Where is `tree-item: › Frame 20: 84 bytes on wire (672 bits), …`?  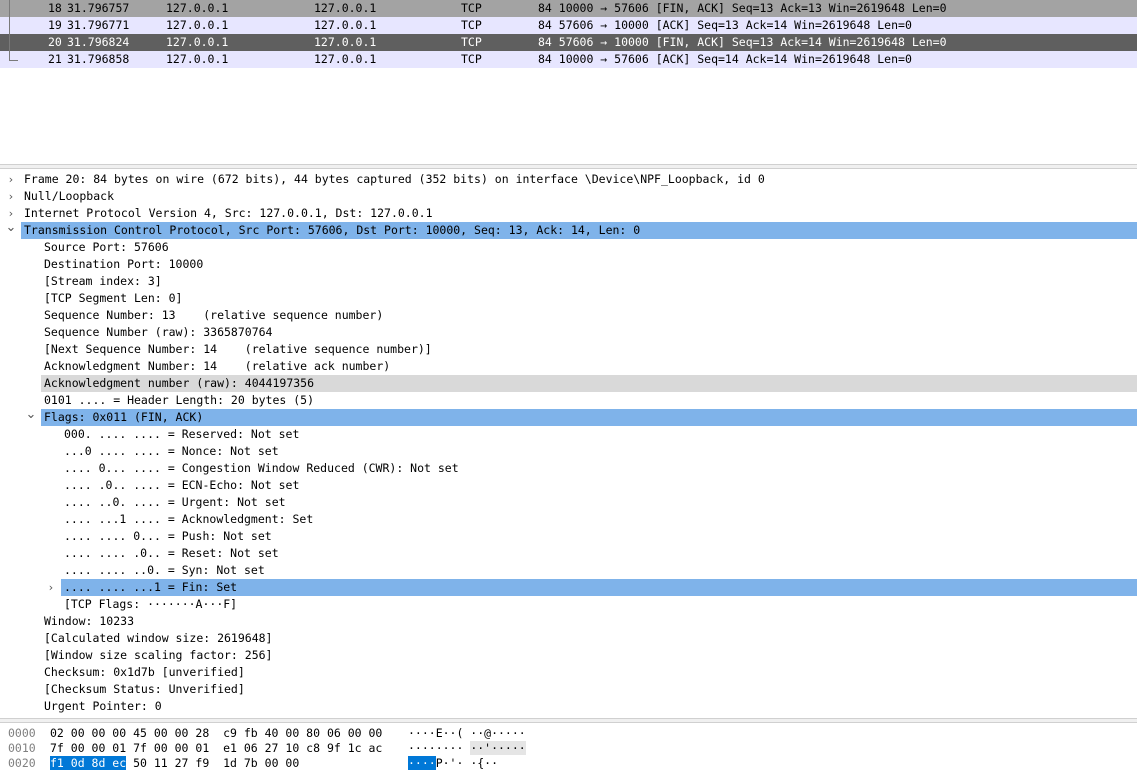 tree-item: › Frame 20: 84 bytes on wire (672 bits), … is located at coordinates (568, 179).